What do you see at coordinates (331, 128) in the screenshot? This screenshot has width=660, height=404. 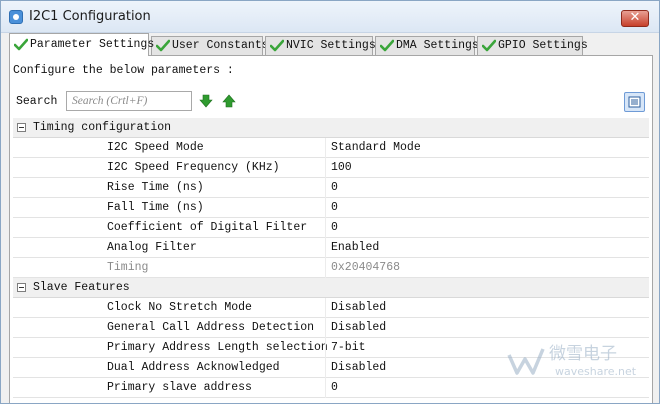 I see `group-timing-configuration: Timing configuration` at bounding box center [331, 128].